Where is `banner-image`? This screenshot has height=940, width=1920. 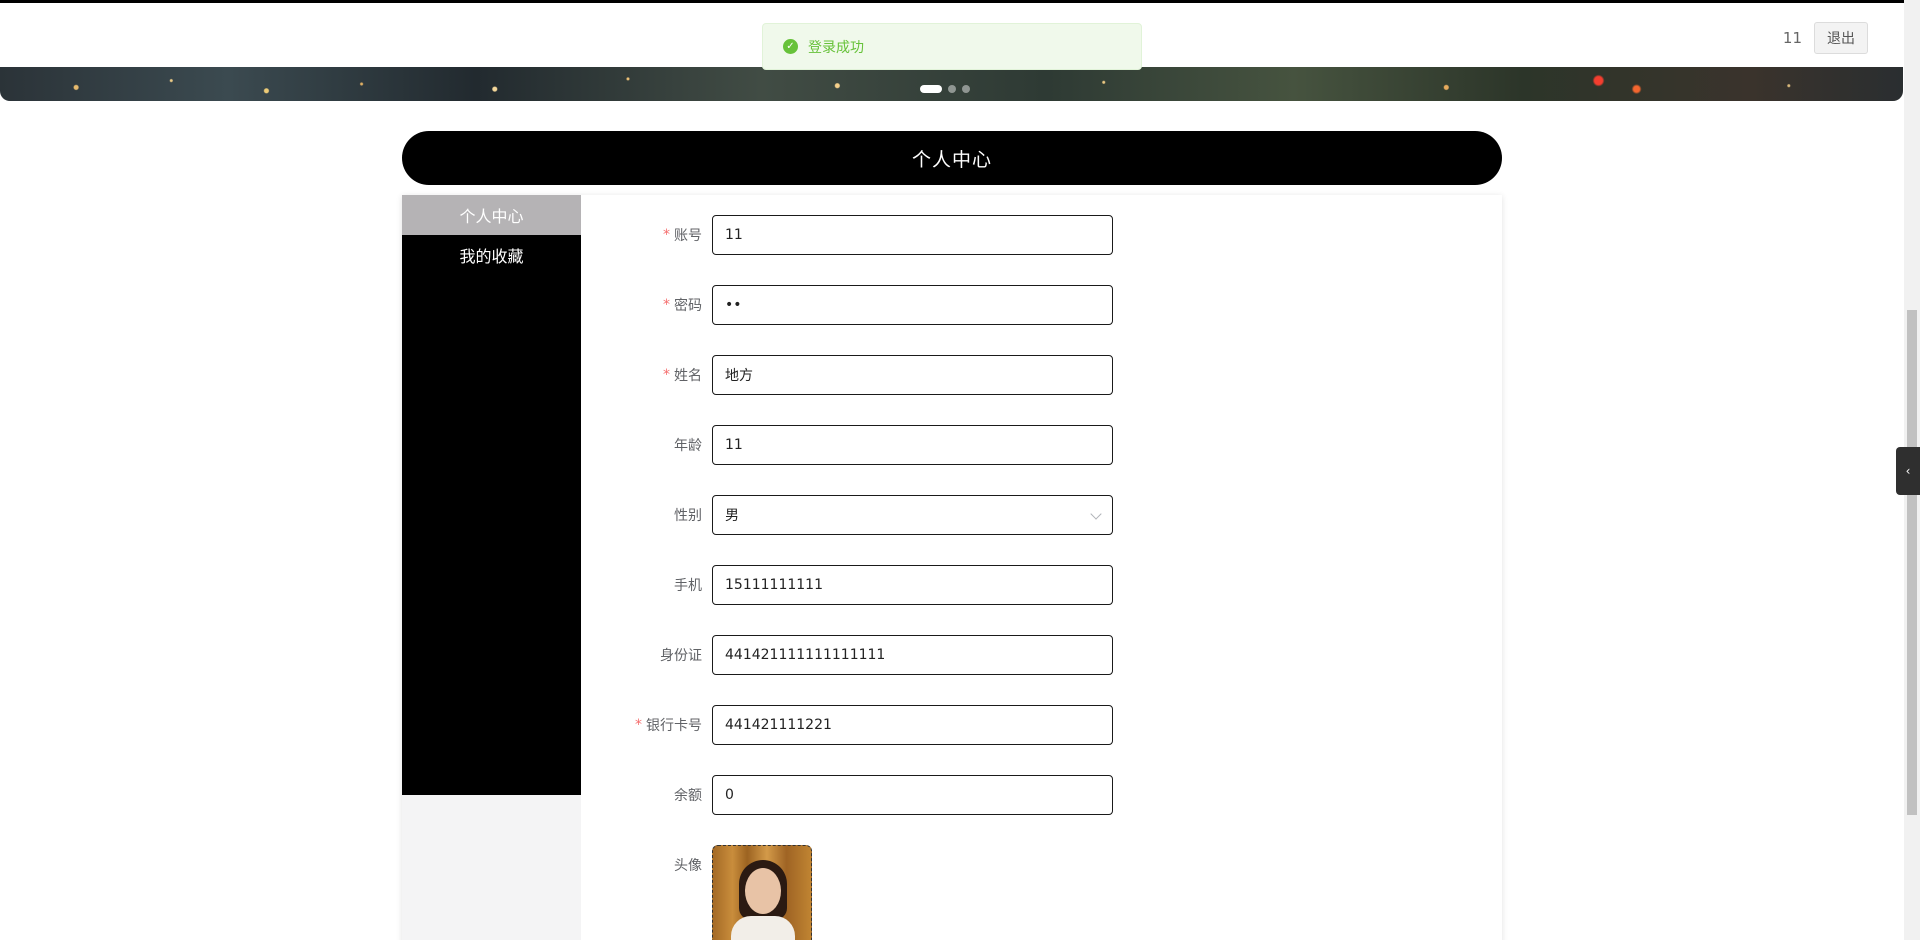
banner-image is located at coordinates (951, 84).